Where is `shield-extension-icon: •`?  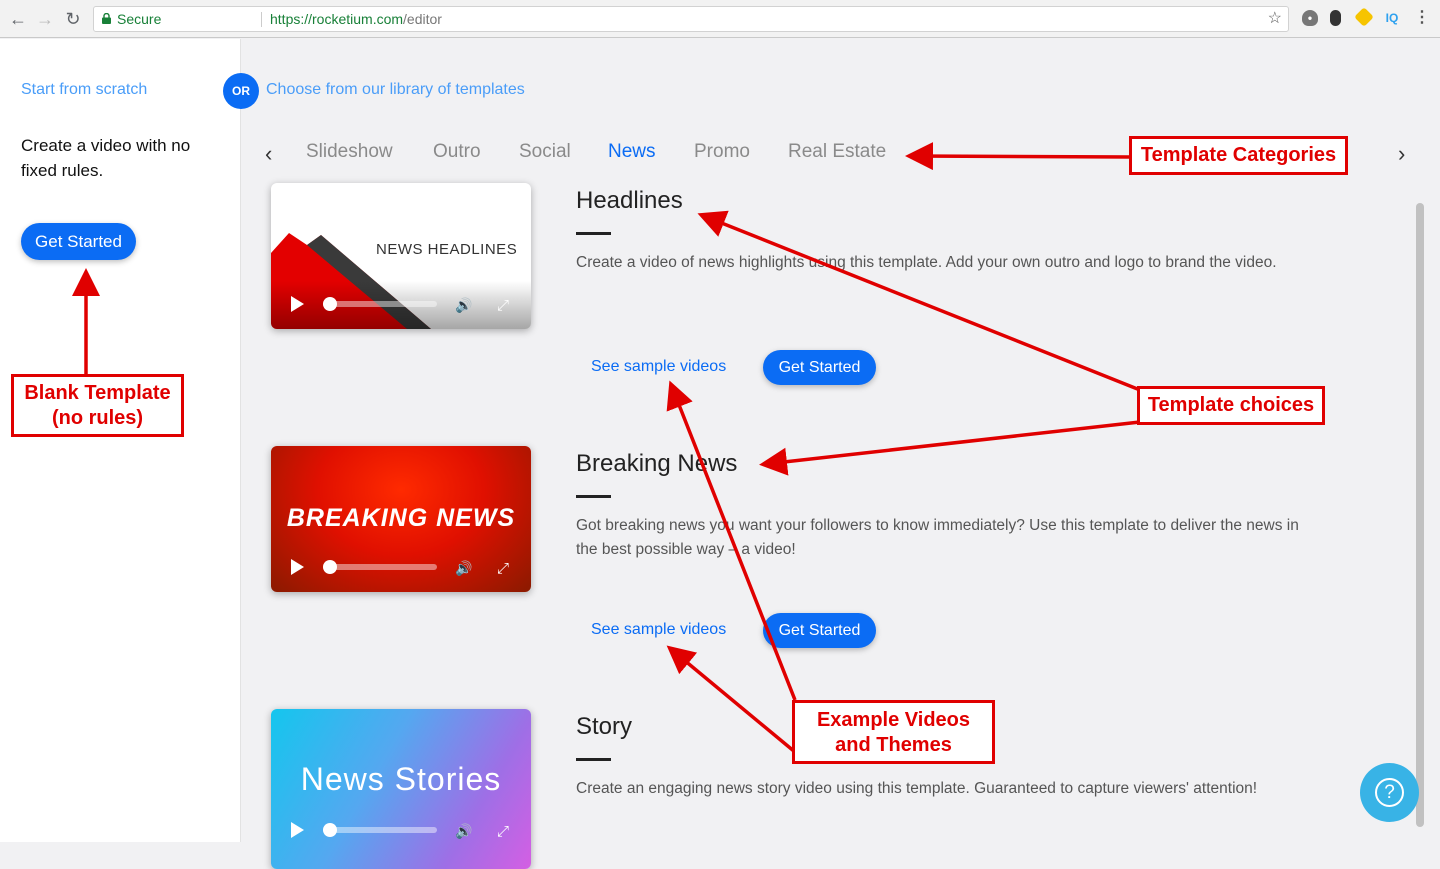 shield-extension-icon: • is located at coordinates (1310, 18).